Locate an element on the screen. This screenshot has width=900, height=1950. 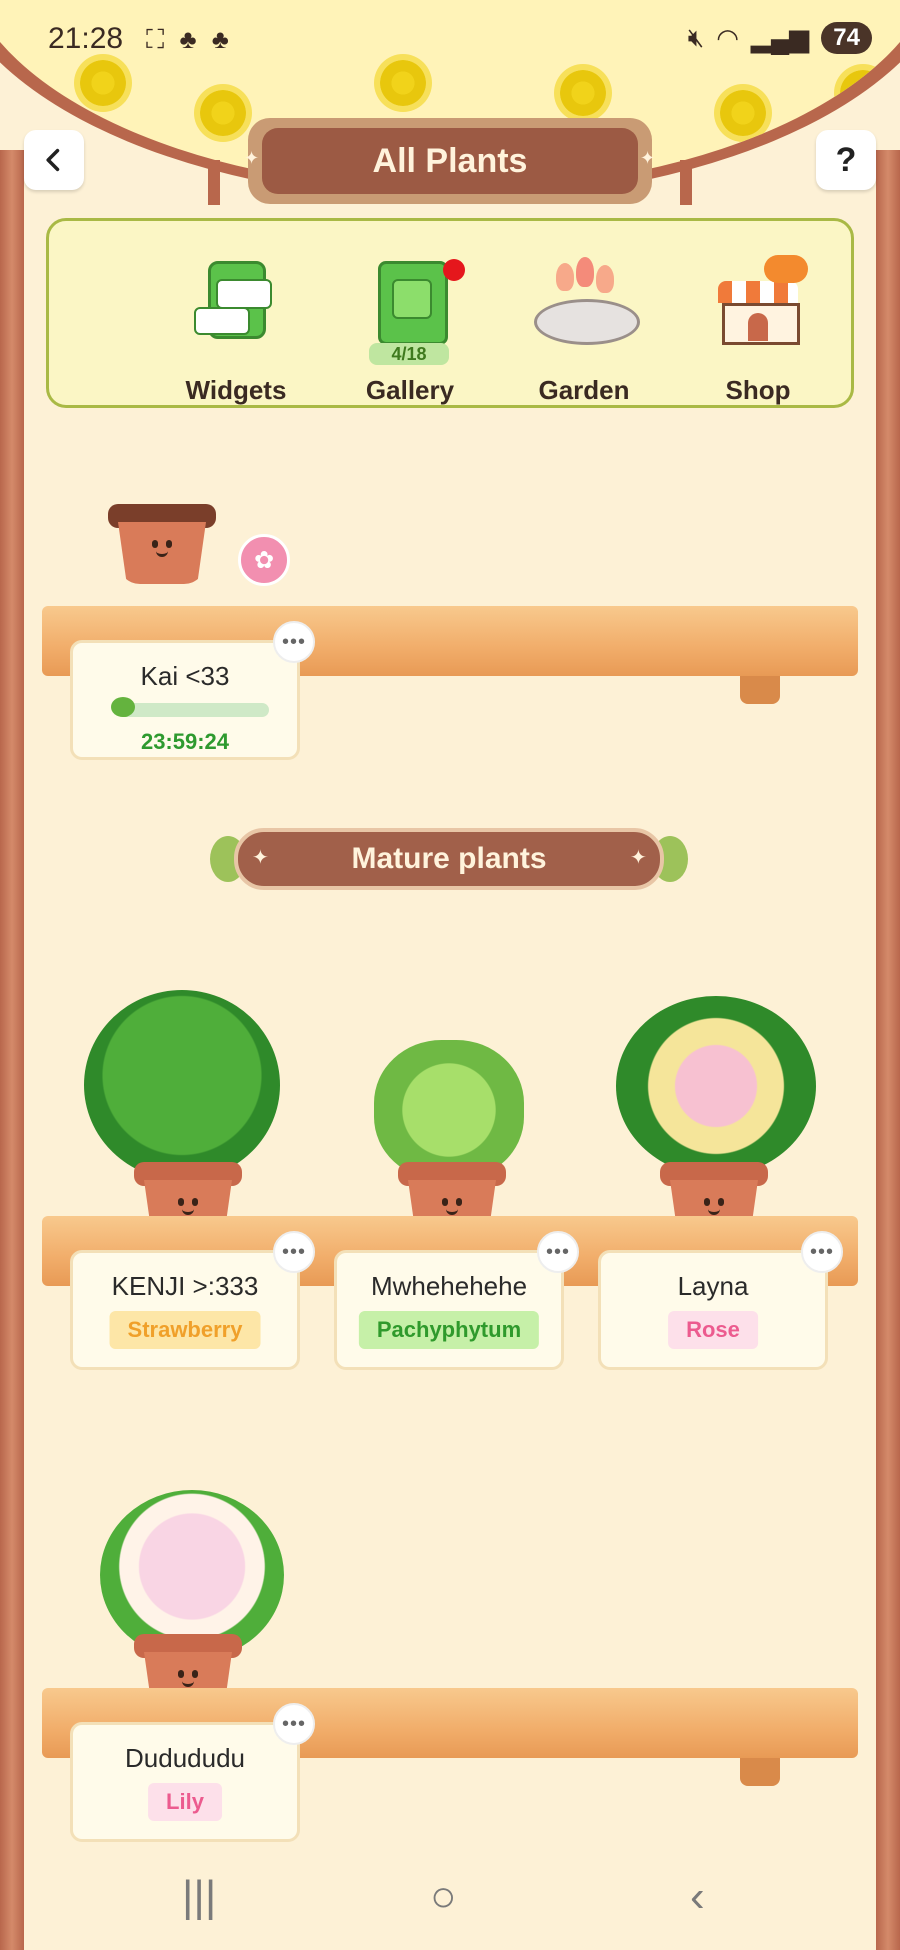
nav-label: Gallery is located at coordinates (410, 390).